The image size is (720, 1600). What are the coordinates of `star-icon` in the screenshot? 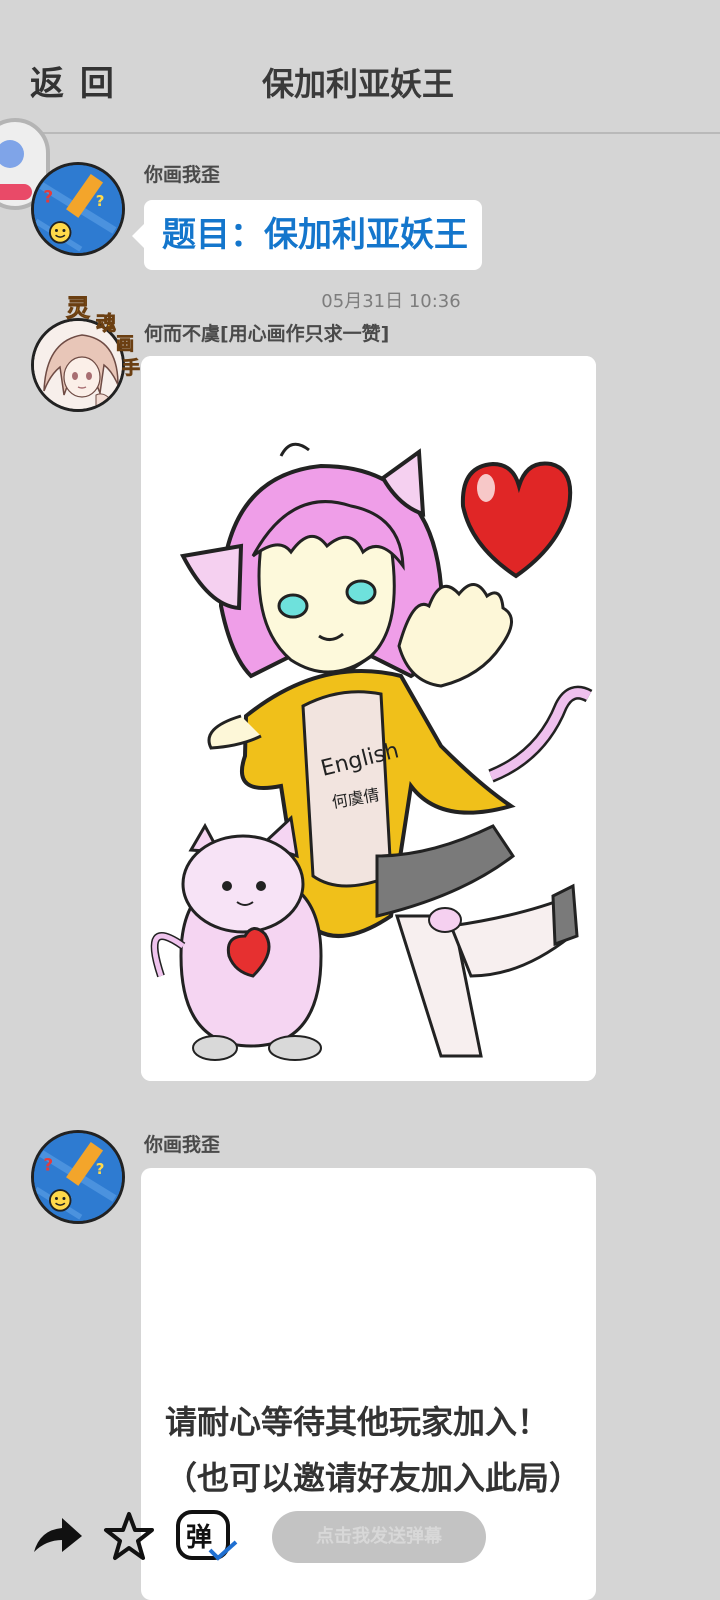 It's located at (129, 1537).